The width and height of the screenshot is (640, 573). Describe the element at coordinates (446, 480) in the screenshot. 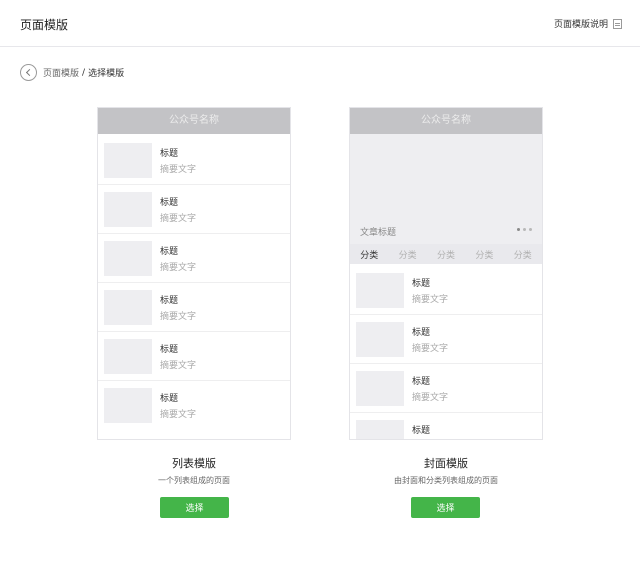

I see `template-description: 由封面和分类列表组成的页面` at that location.